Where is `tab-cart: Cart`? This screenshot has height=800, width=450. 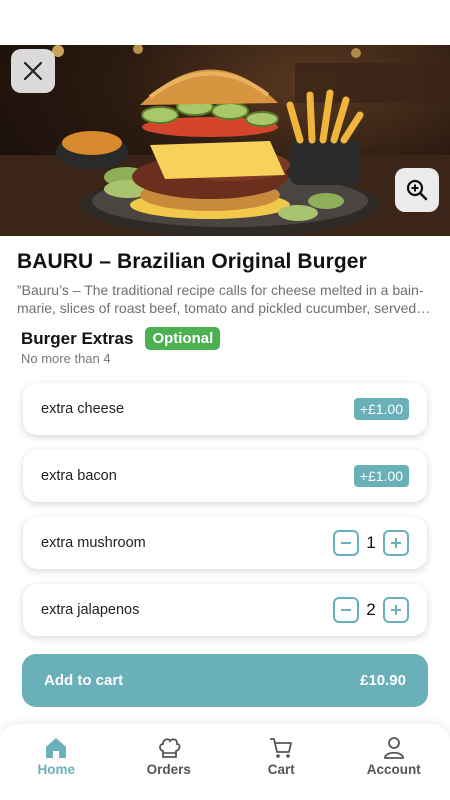
tab-cart: Cart is located at coordinates (281, 762).